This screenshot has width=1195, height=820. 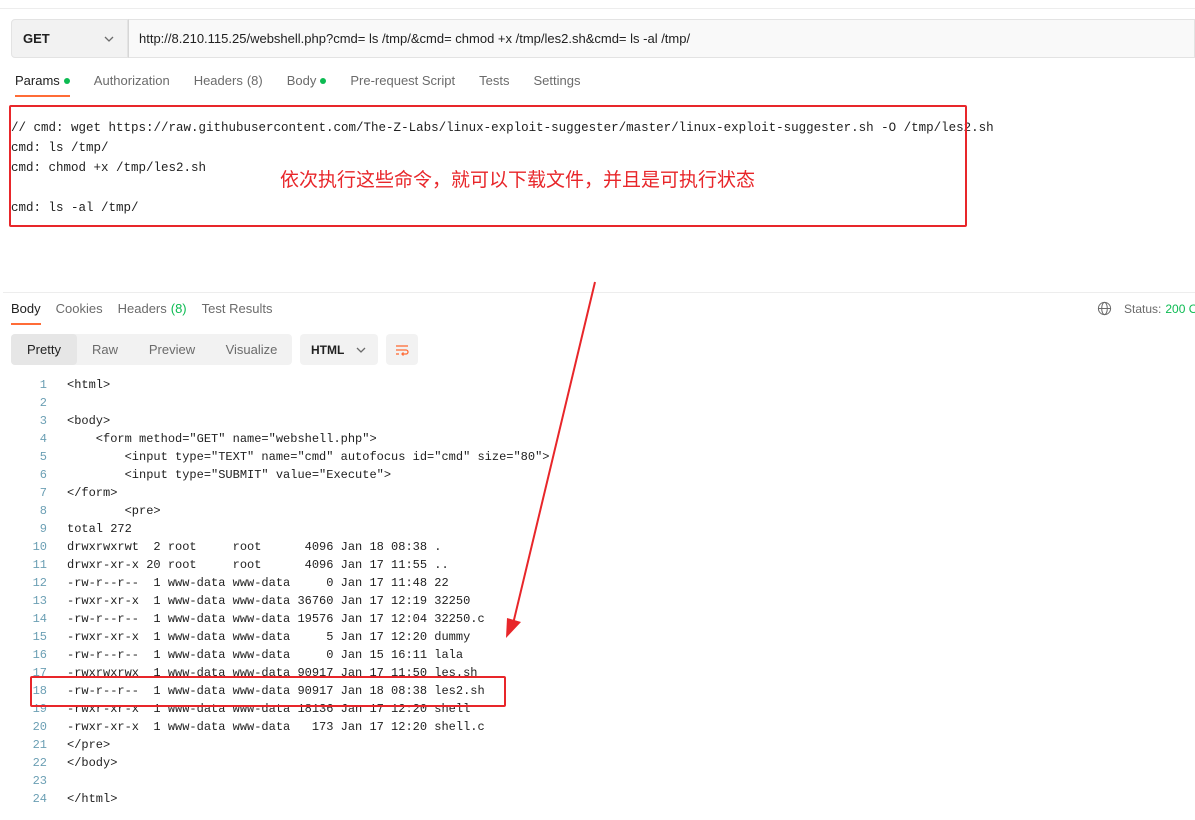 What do you see at coordinates (39, 547) in the screenshot?
I see `line-number: 10` at bounding box center [39, 547].